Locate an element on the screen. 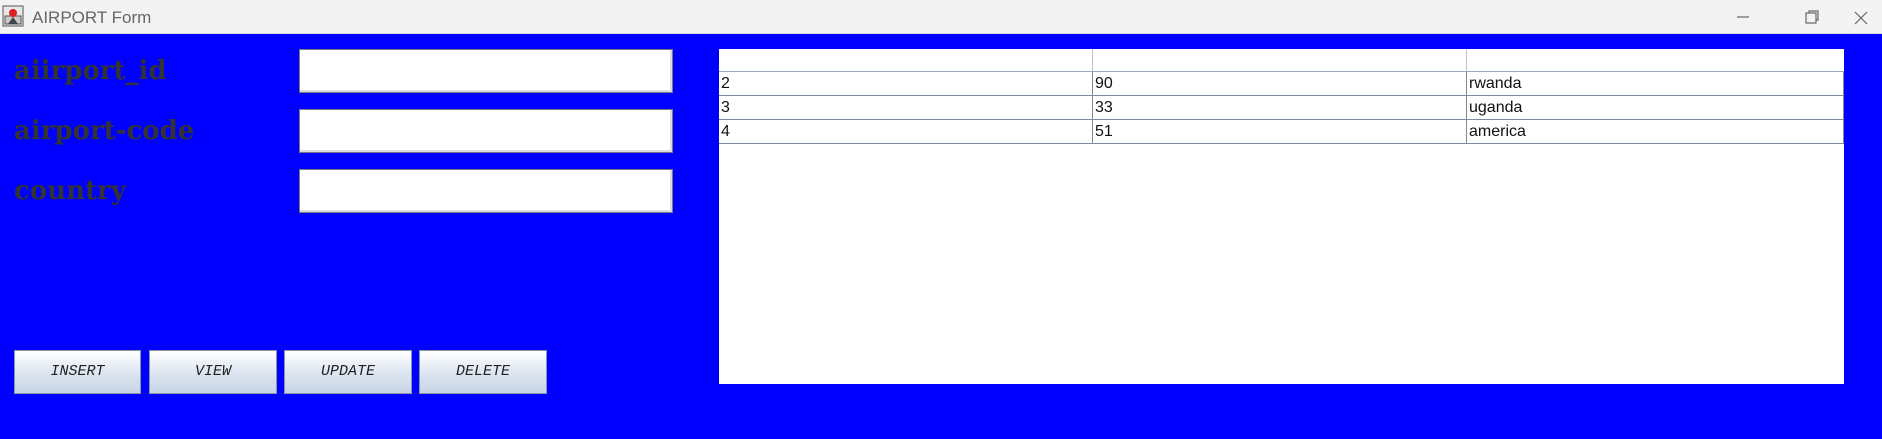 Image resolution: width=1882 pixels, height=439 pixels. minimize-button is located at coordinates (1743, 17).